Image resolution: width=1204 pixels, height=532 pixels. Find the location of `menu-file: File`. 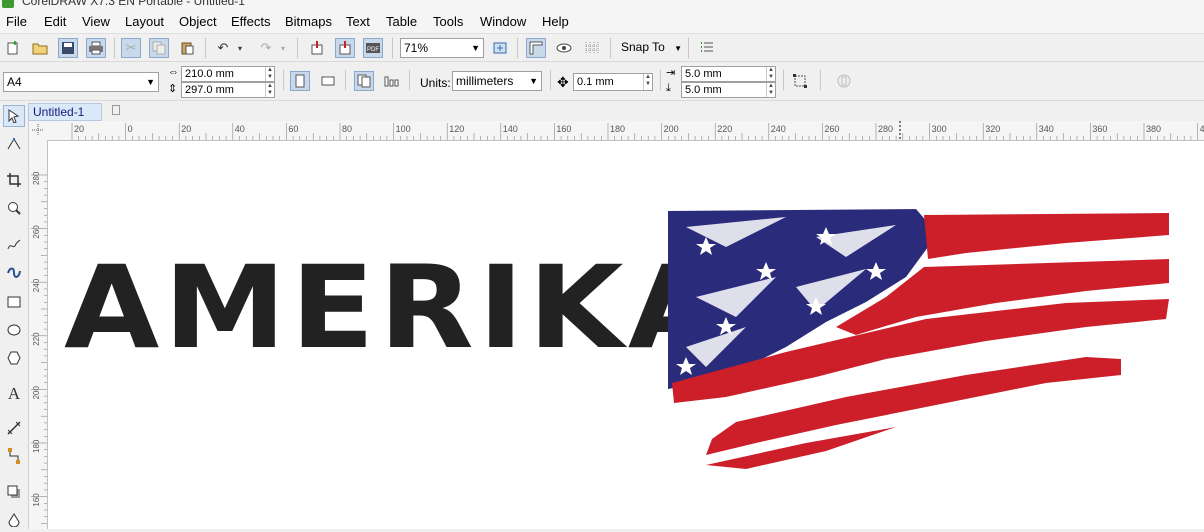

menu-file: File is located at coordinates (16, 21).